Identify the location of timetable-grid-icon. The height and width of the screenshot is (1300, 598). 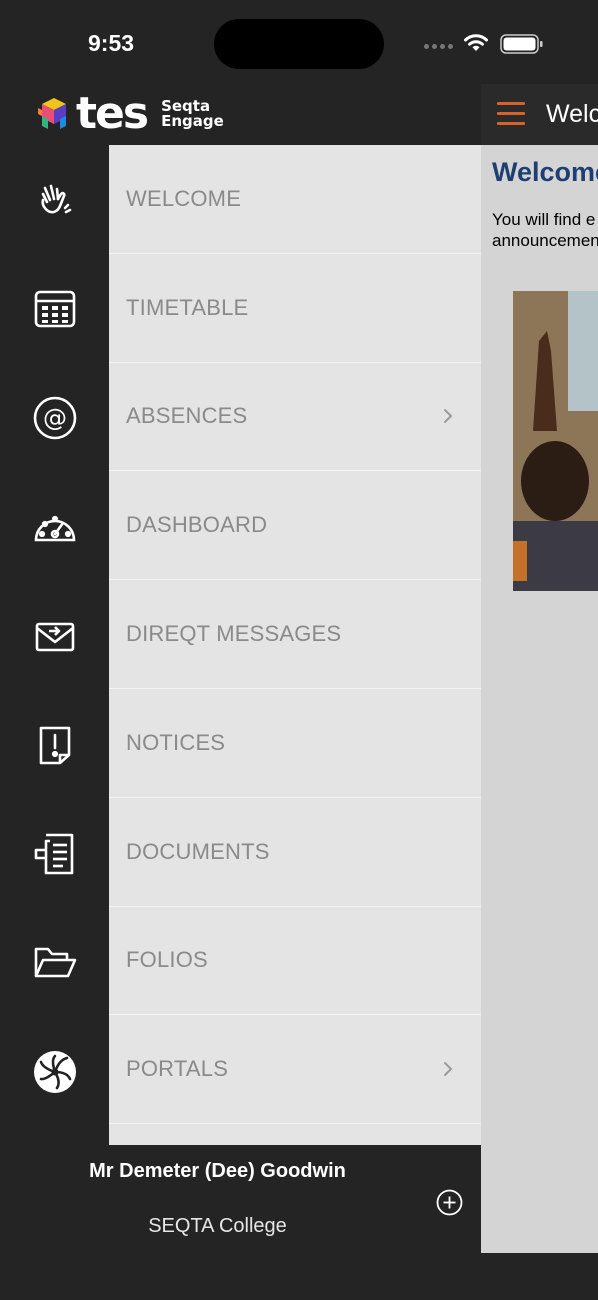
(55, 309).